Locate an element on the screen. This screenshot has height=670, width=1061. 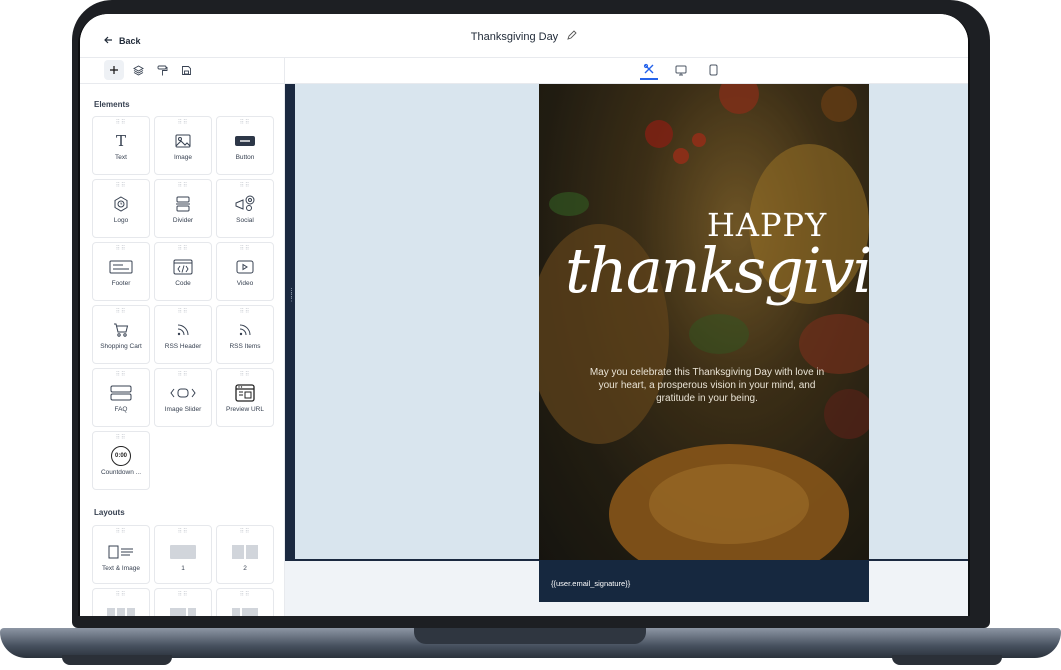
element-video: ⠿⠿ Video is located at coordinates (245, 271).